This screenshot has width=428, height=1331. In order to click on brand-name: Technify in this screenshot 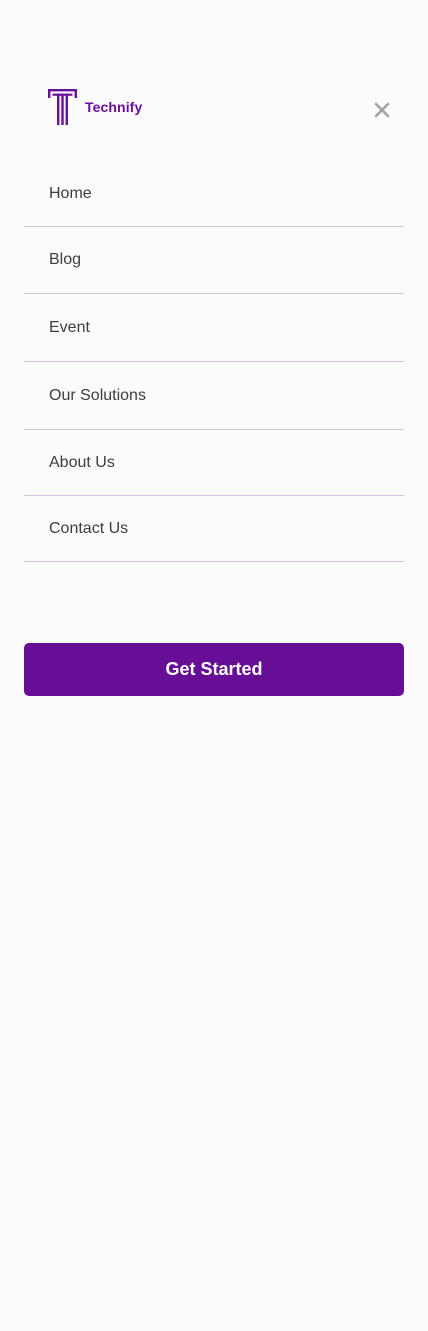, I will do `click(114, 107)`.